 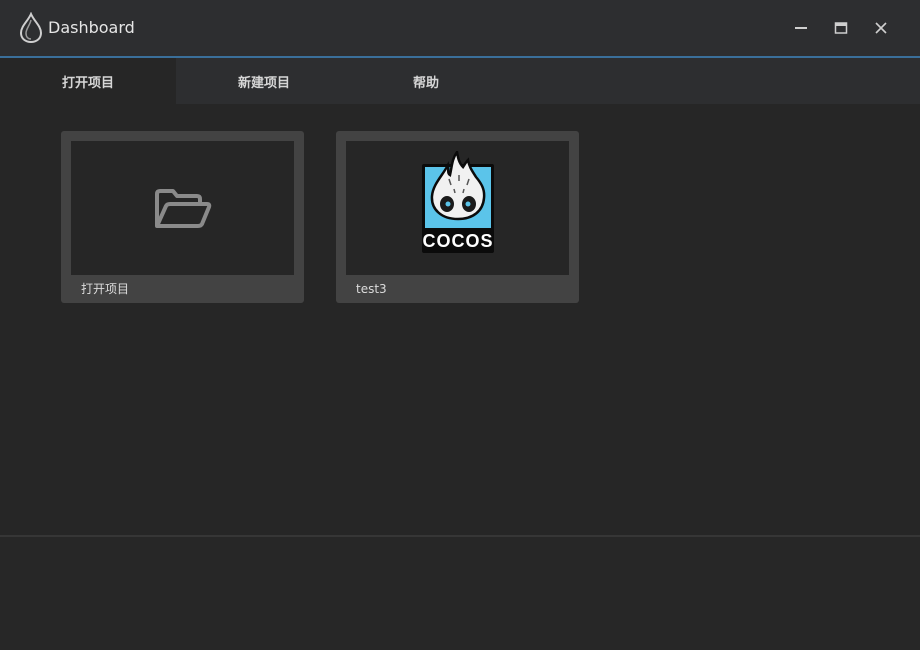 I want to click on open-project-card: 打开项目, so click(x=182, y=217).